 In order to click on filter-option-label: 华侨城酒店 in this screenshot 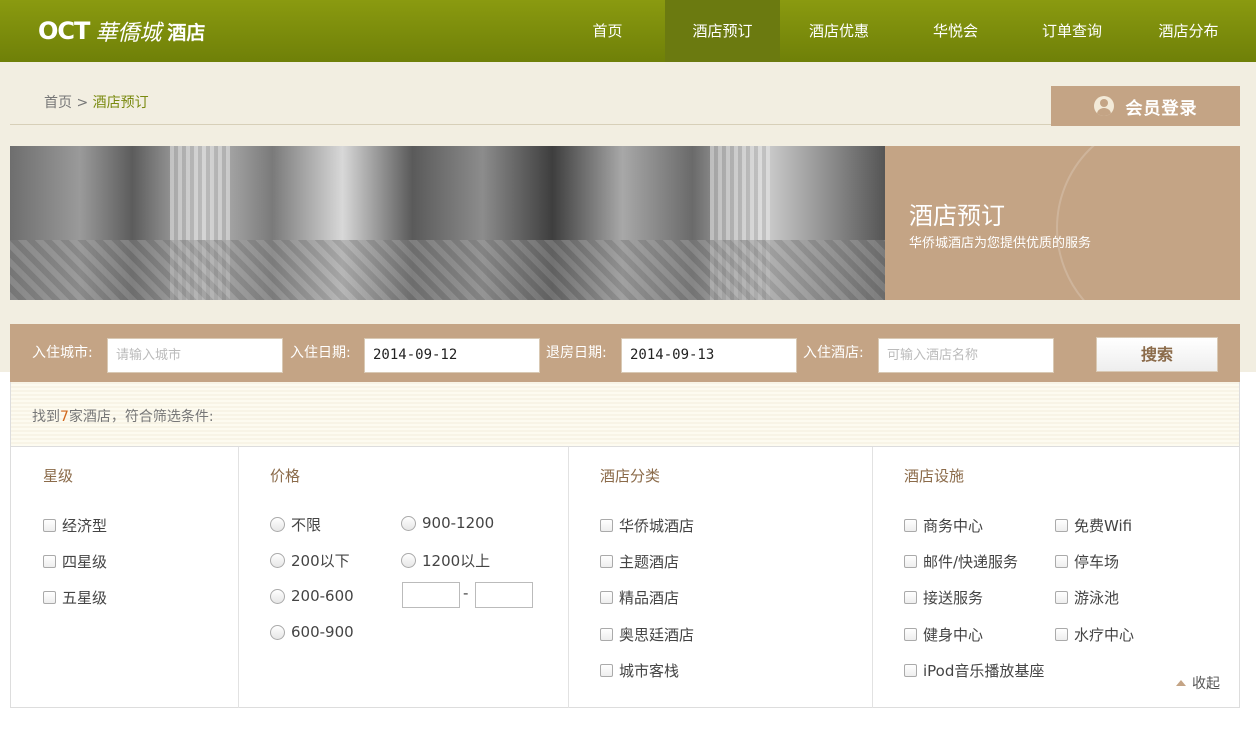, I will do `click(657, 526)`.